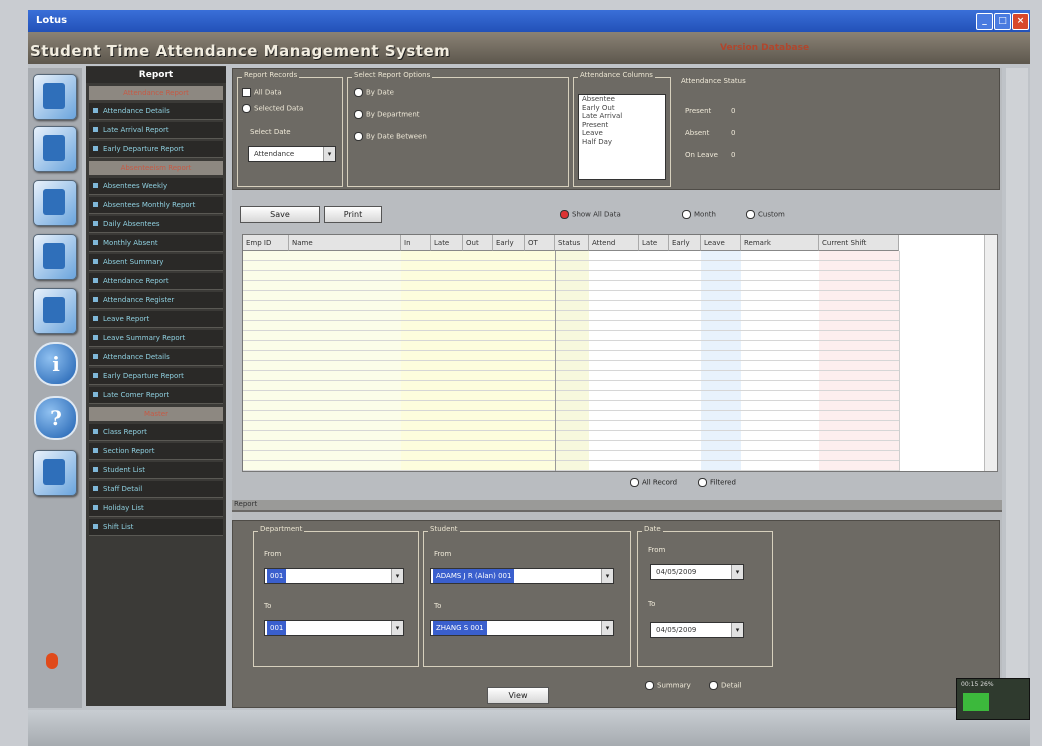  What do you see at coordinates (156, 527) in the screenshot?
I see `menu-item: Shift List` at bounding box center [156, 527].